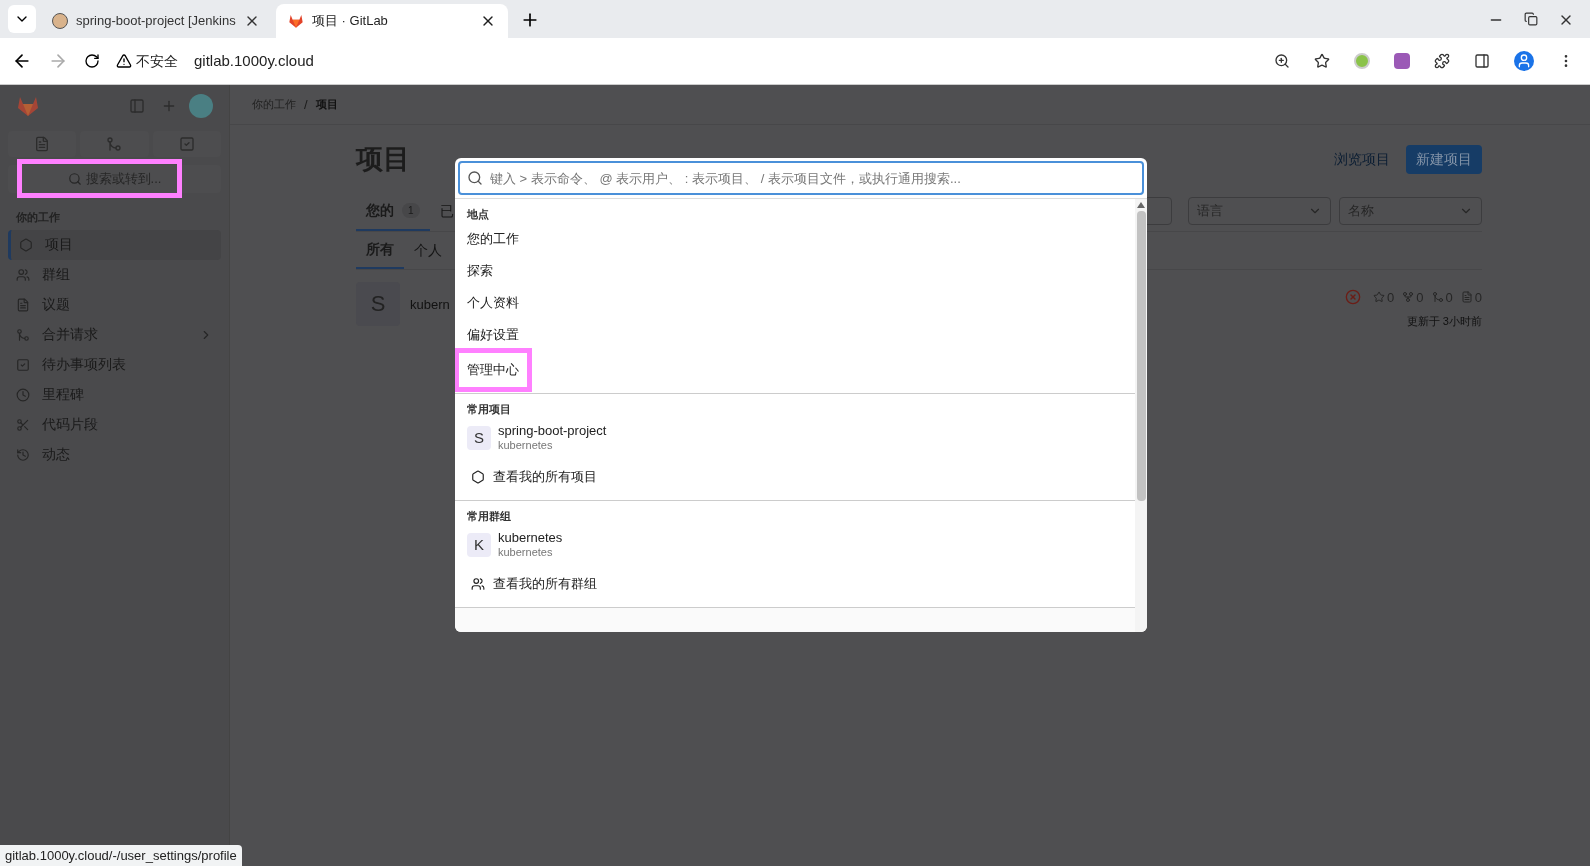 This screenshot has width=1590, height=866. What do you see at coordinates (1408, 297) in the screenshot?
I see `fork-icon` at bounding box center [1408, 297].